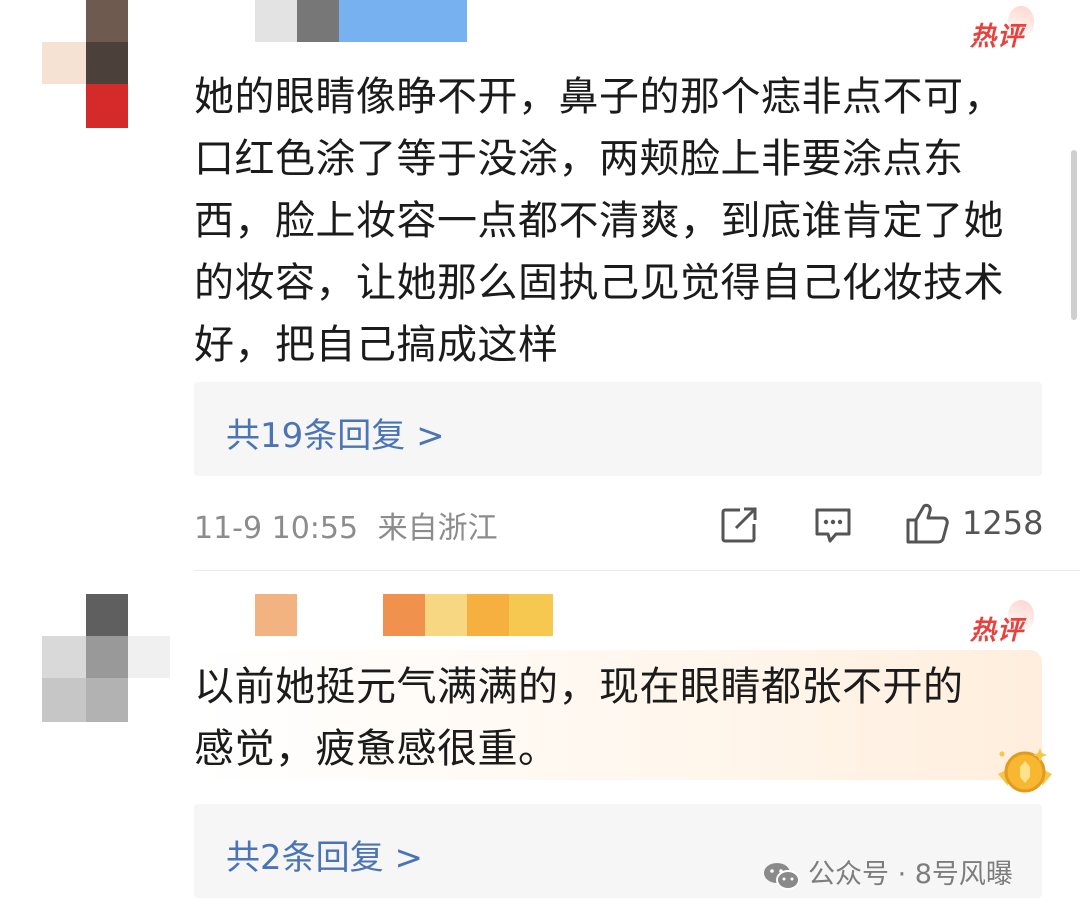 Image resolution: width=1080 pixels, height=916 pixels. Describe the element at coordinates (618, 429) in the screenshot. I see `reply-box: 共19条回复 >` at that location.